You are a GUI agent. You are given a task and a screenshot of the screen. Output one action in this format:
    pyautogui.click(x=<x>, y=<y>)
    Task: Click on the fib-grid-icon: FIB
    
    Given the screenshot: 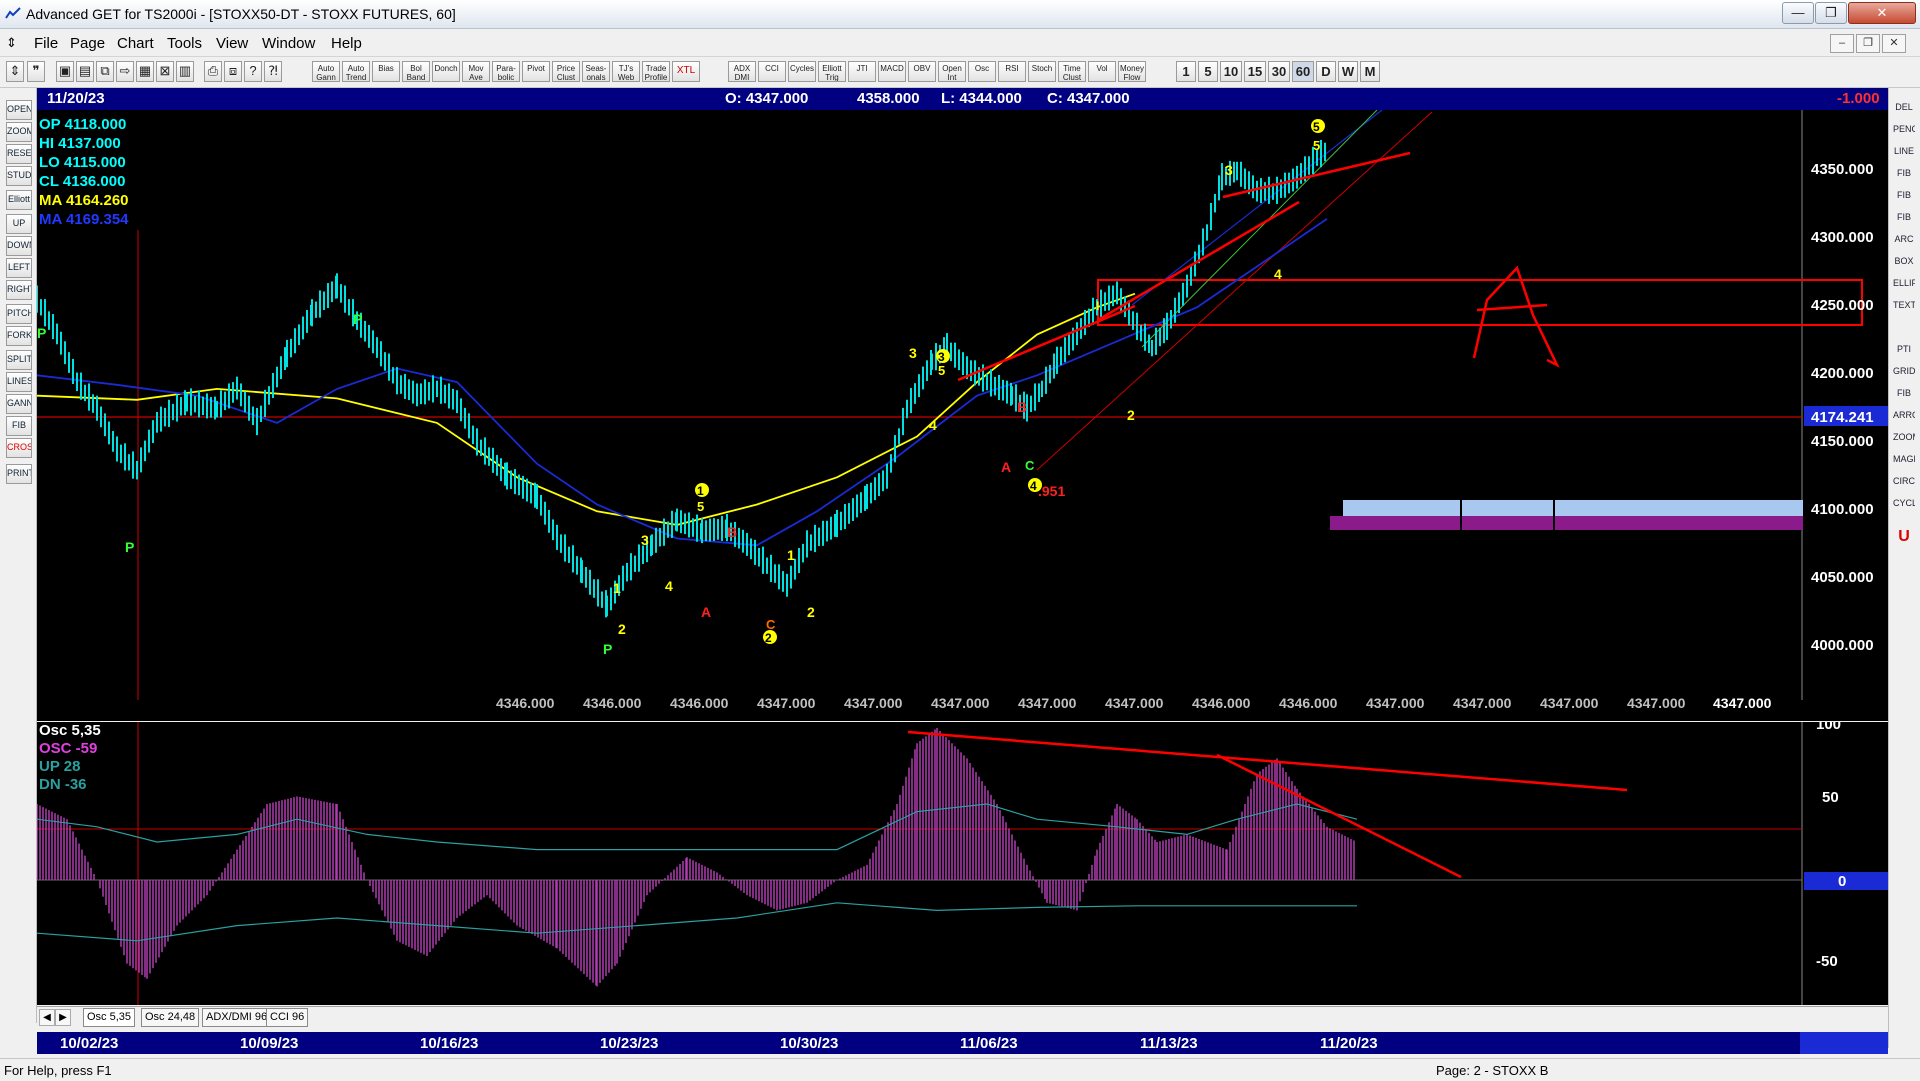 What is the action you would take?
    pyautogui.click(x=1904, y=393)
    